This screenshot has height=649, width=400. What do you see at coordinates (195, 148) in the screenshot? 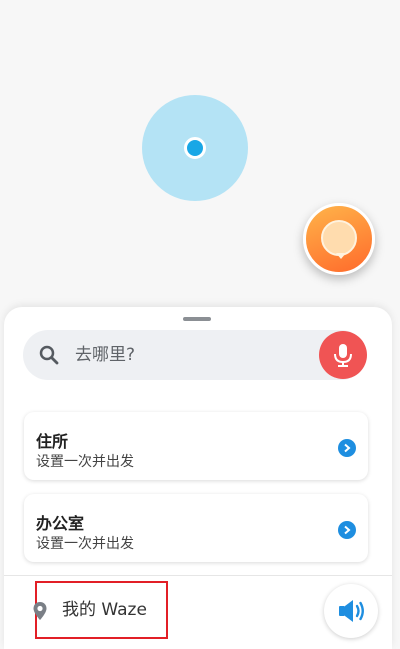
I see `current-location-icon` at bounding box center [195, 148].